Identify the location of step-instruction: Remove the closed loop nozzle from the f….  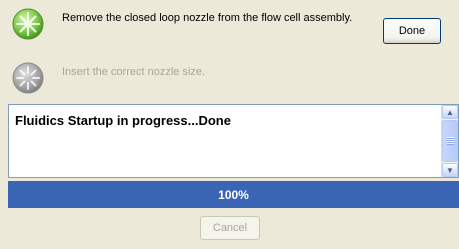
(207, 18).